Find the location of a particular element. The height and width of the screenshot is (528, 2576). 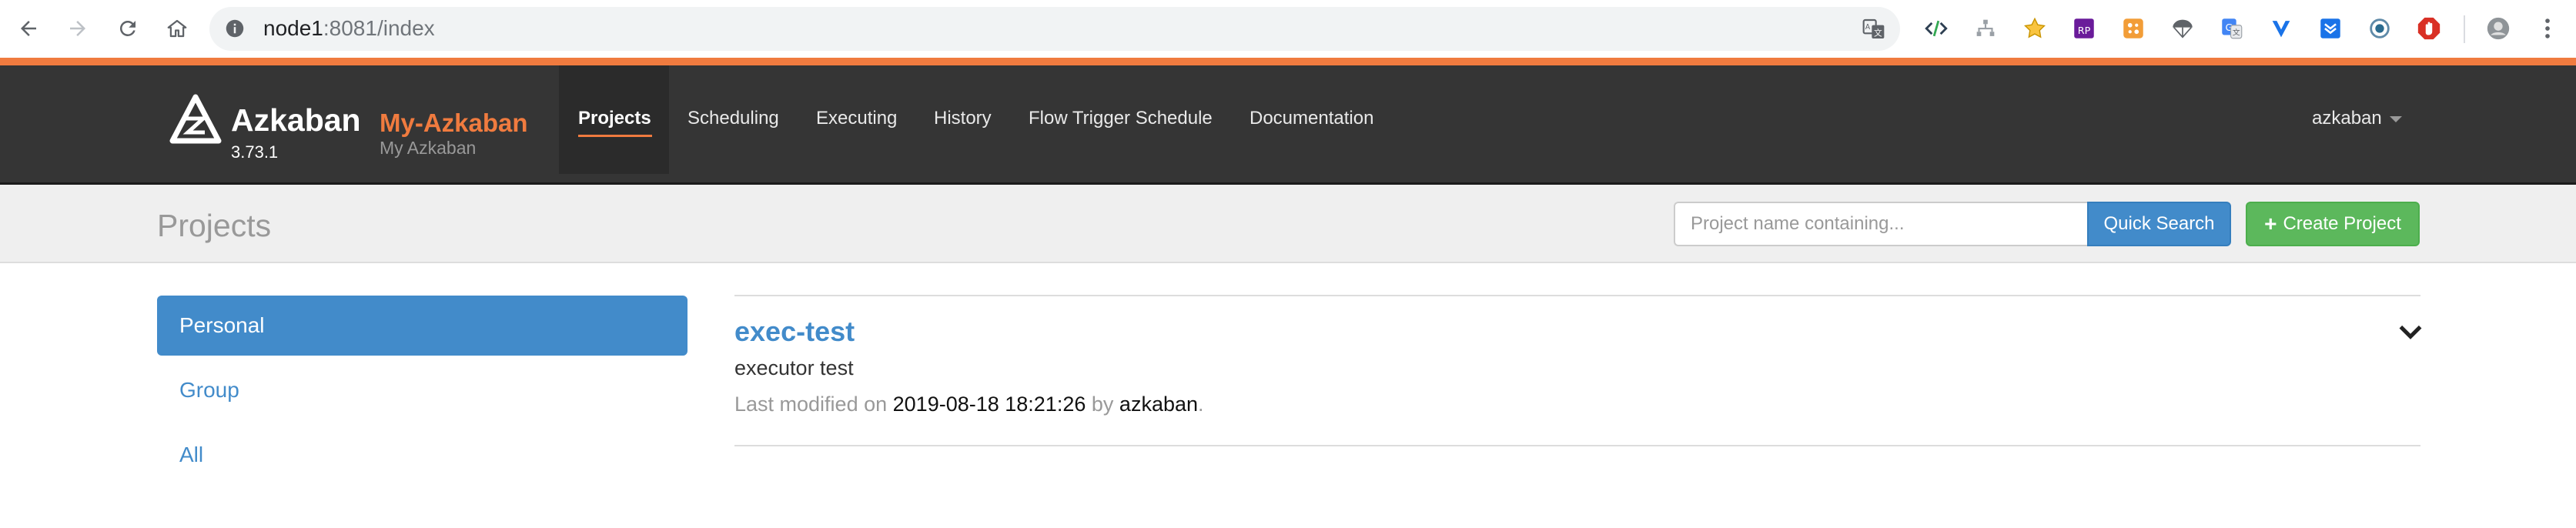

list-top-divider is located at coordinates (1577, 295).